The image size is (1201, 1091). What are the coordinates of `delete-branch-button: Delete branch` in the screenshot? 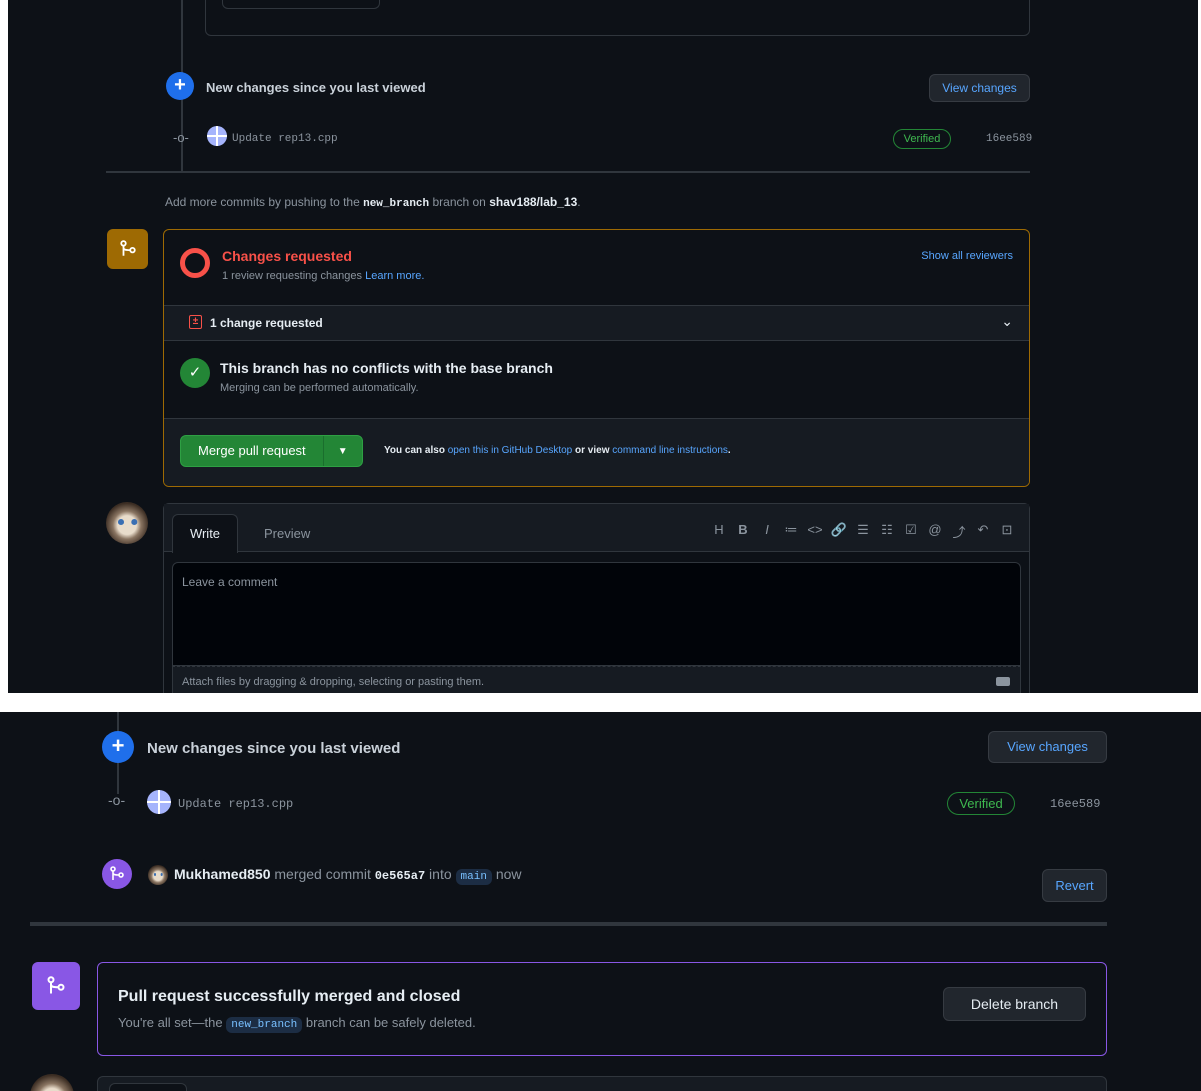 It's located at (1014, 1004).